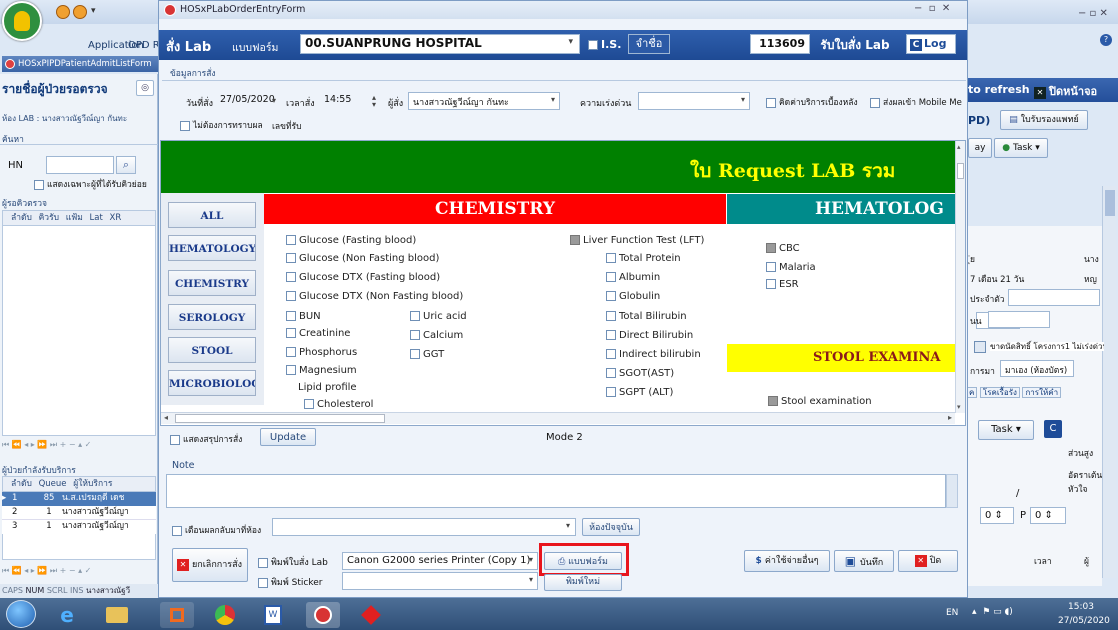  Describe the element at coordinates (93, 11) in the screenshot. I see `quick-access-dropdown-icon: ▾` at that location.